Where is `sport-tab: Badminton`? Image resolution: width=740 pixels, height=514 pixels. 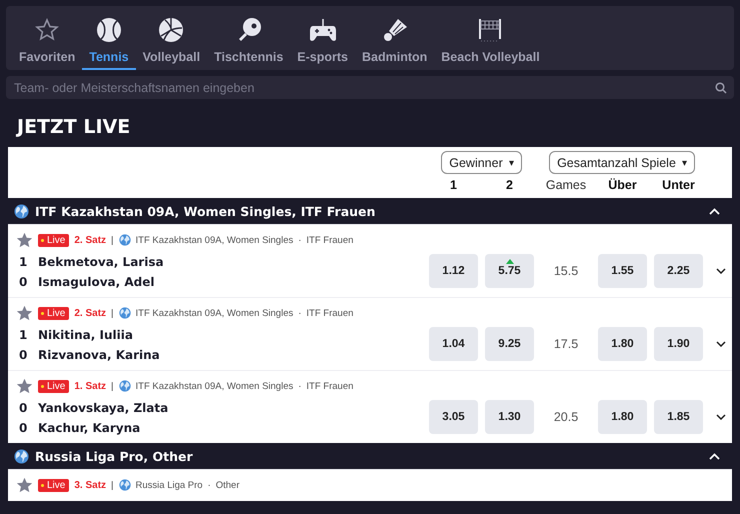
sport-tab: Badminton is located at coordinates (394, 41).